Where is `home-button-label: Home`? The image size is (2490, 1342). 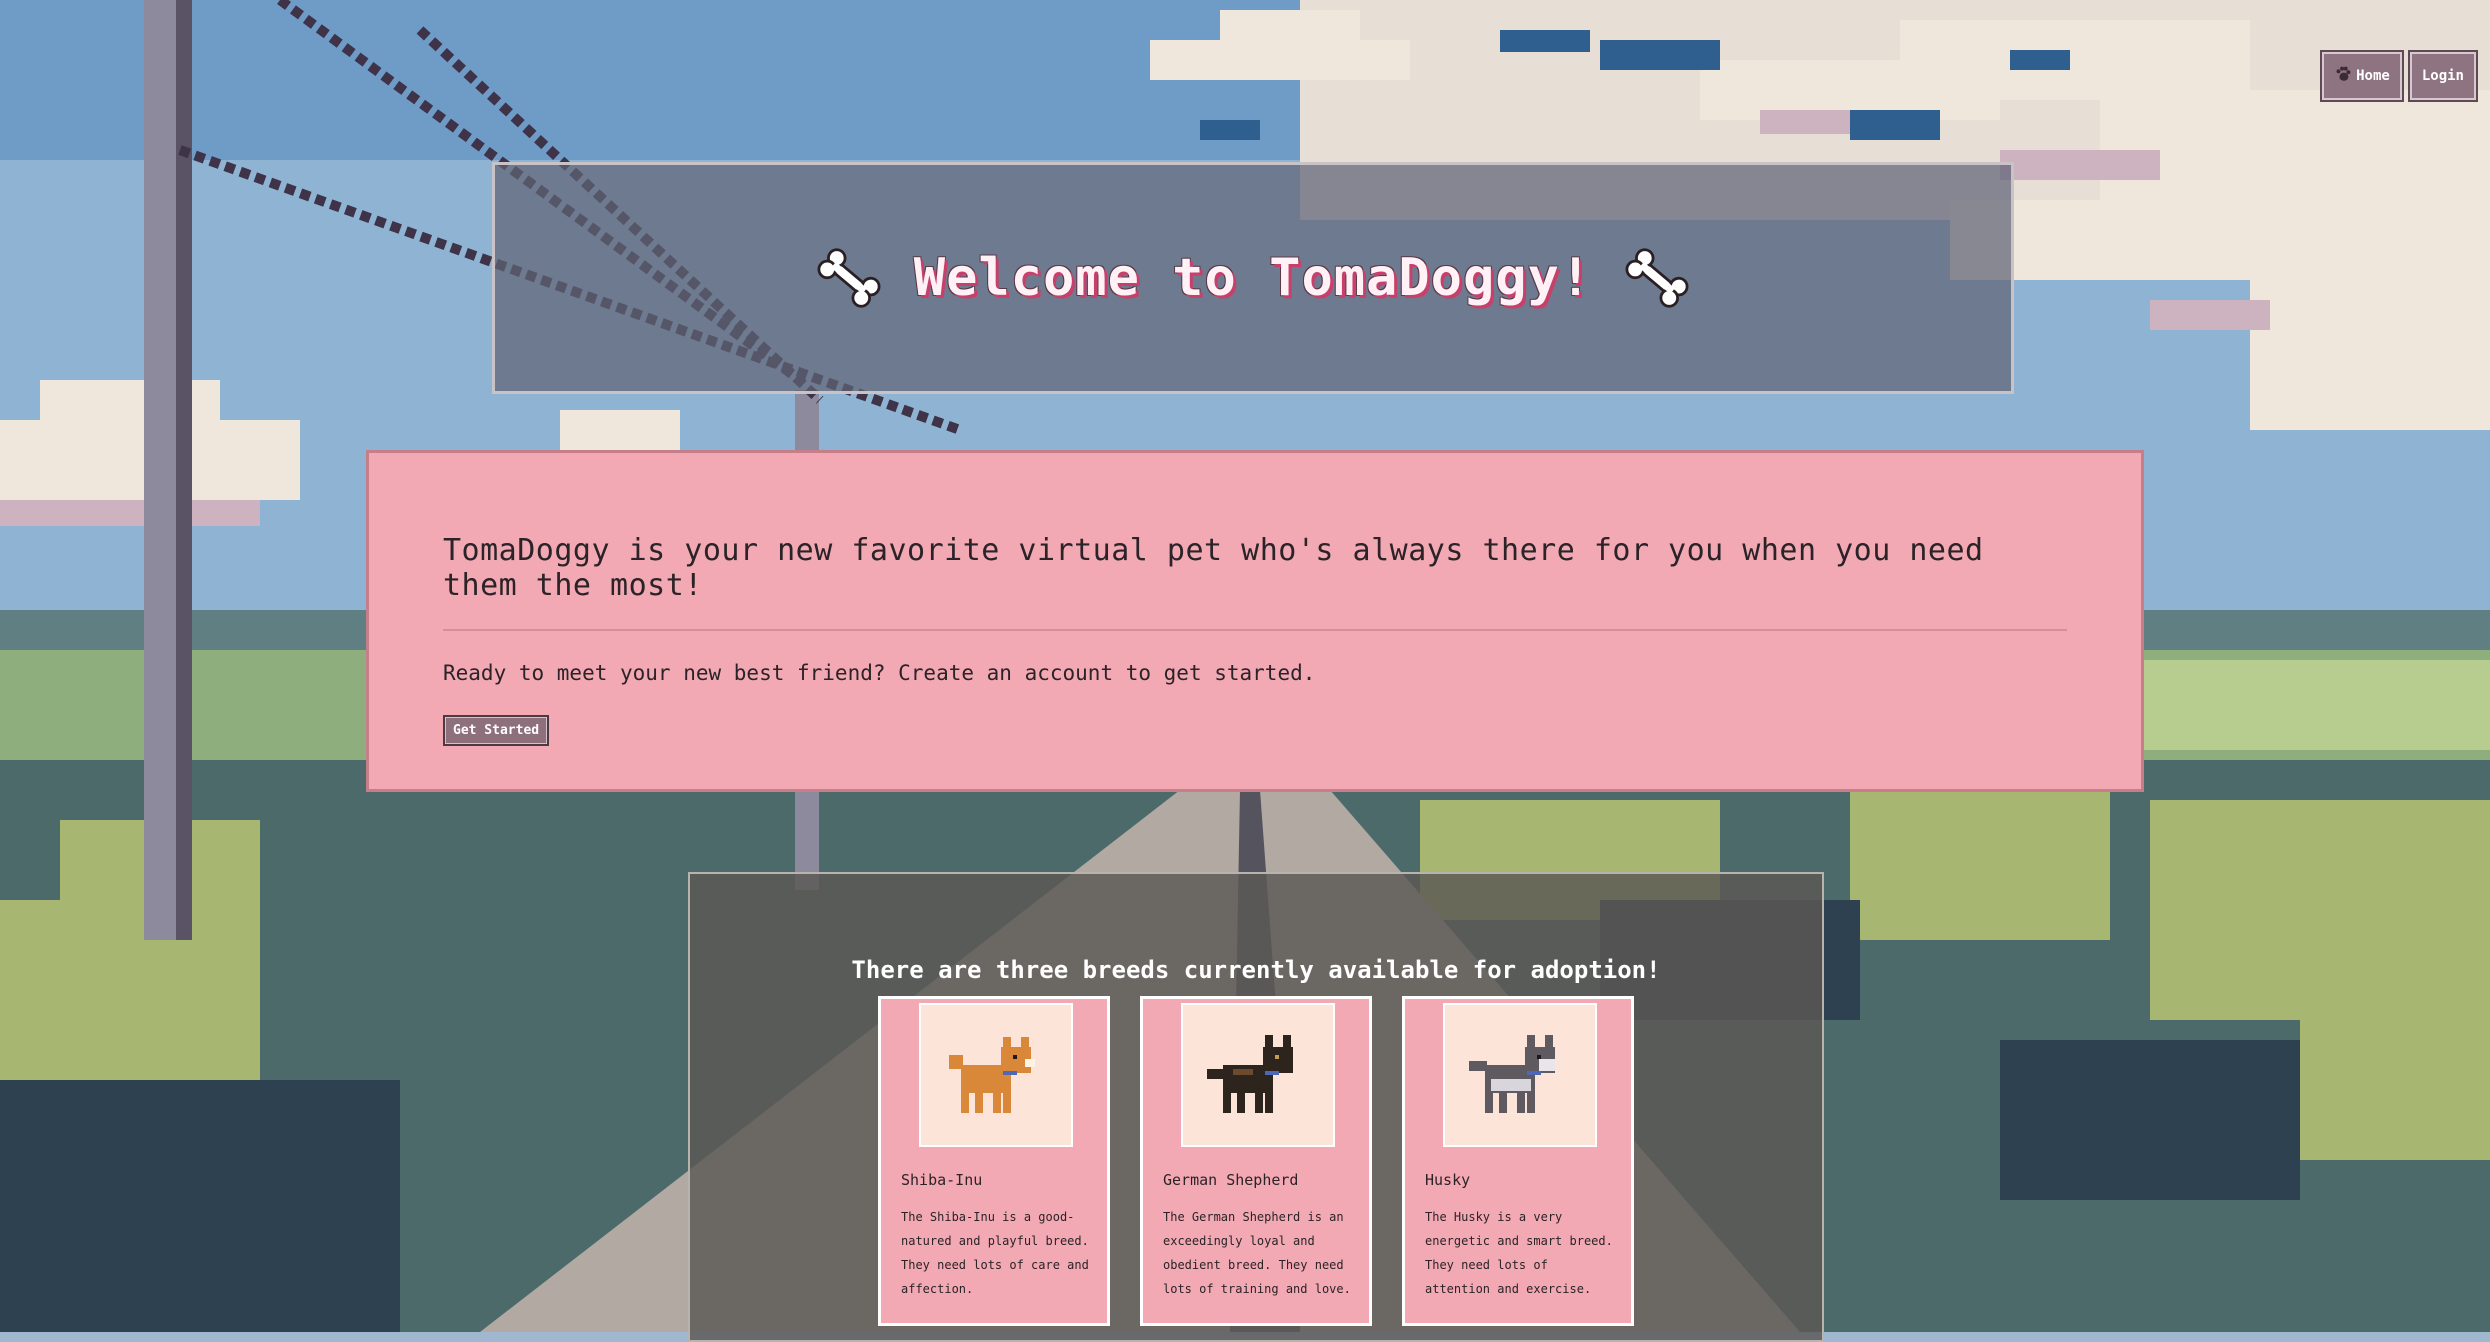
home-button-label: Home is located at coordinates (2373, 76).